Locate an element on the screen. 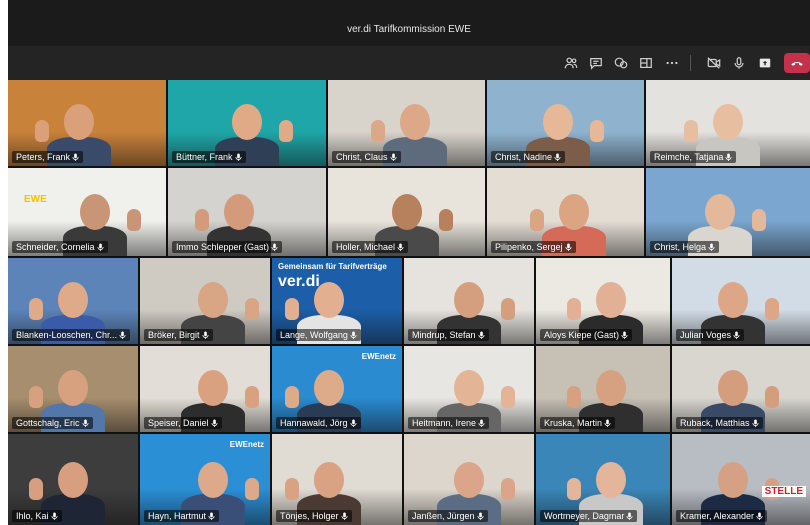 The height and width of the screenshot is (525, 810). participant-name-label: Ihlo, Kai is located at coordinates (37, 516).